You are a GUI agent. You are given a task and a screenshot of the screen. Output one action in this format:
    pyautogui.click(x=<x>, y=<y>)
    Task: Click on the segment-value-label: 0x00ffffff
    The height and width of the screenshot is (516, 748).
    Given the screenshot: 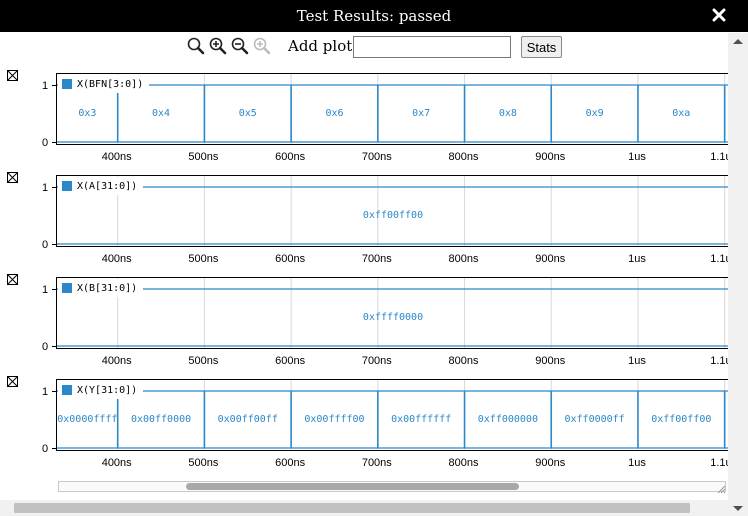 What is the action you would take?
    pyautogui.click(x=421, y=419)
    